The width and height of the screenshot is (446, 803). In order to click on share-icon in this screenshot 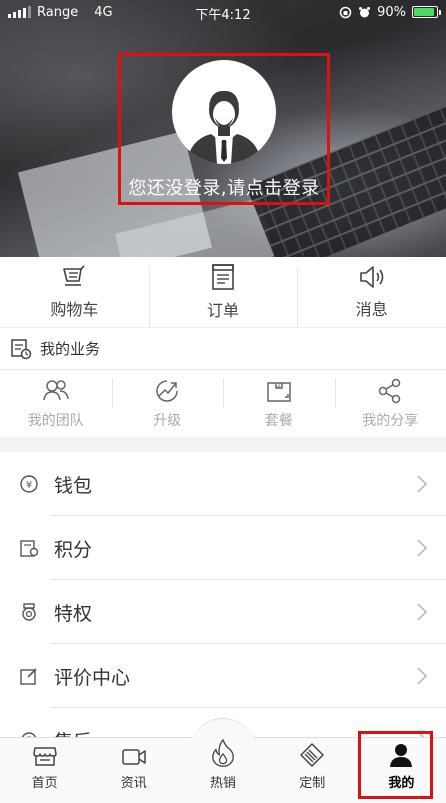, I will do `click(390, 390)`.